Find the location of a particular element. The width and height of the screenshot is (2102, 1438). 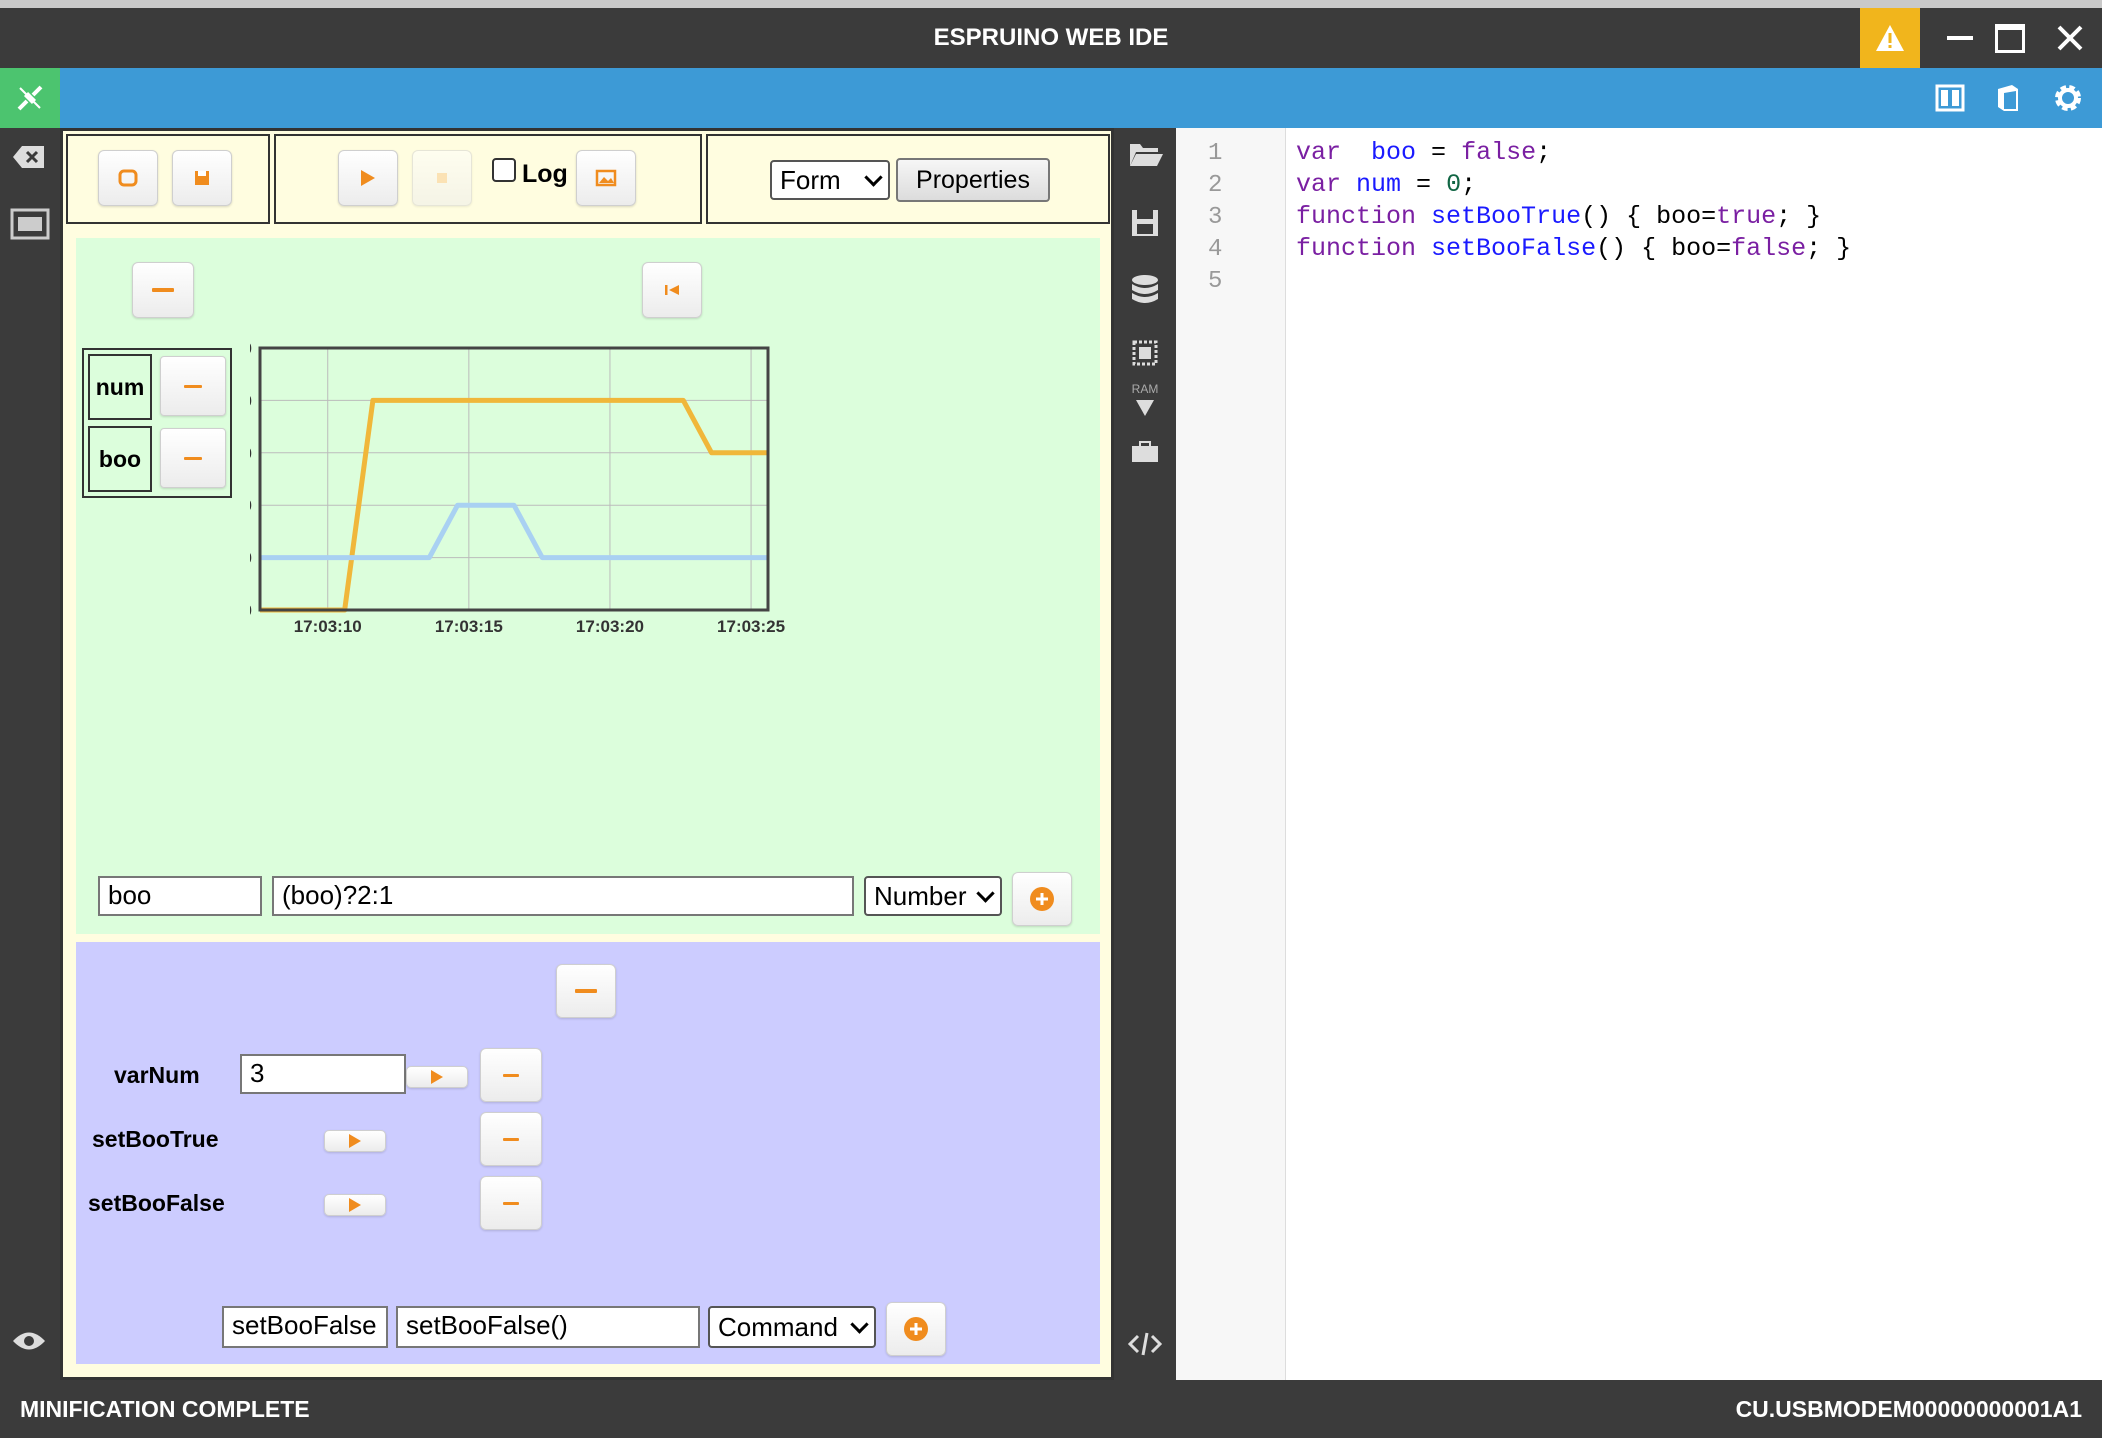

image-button is located at coordinates (606, 178).